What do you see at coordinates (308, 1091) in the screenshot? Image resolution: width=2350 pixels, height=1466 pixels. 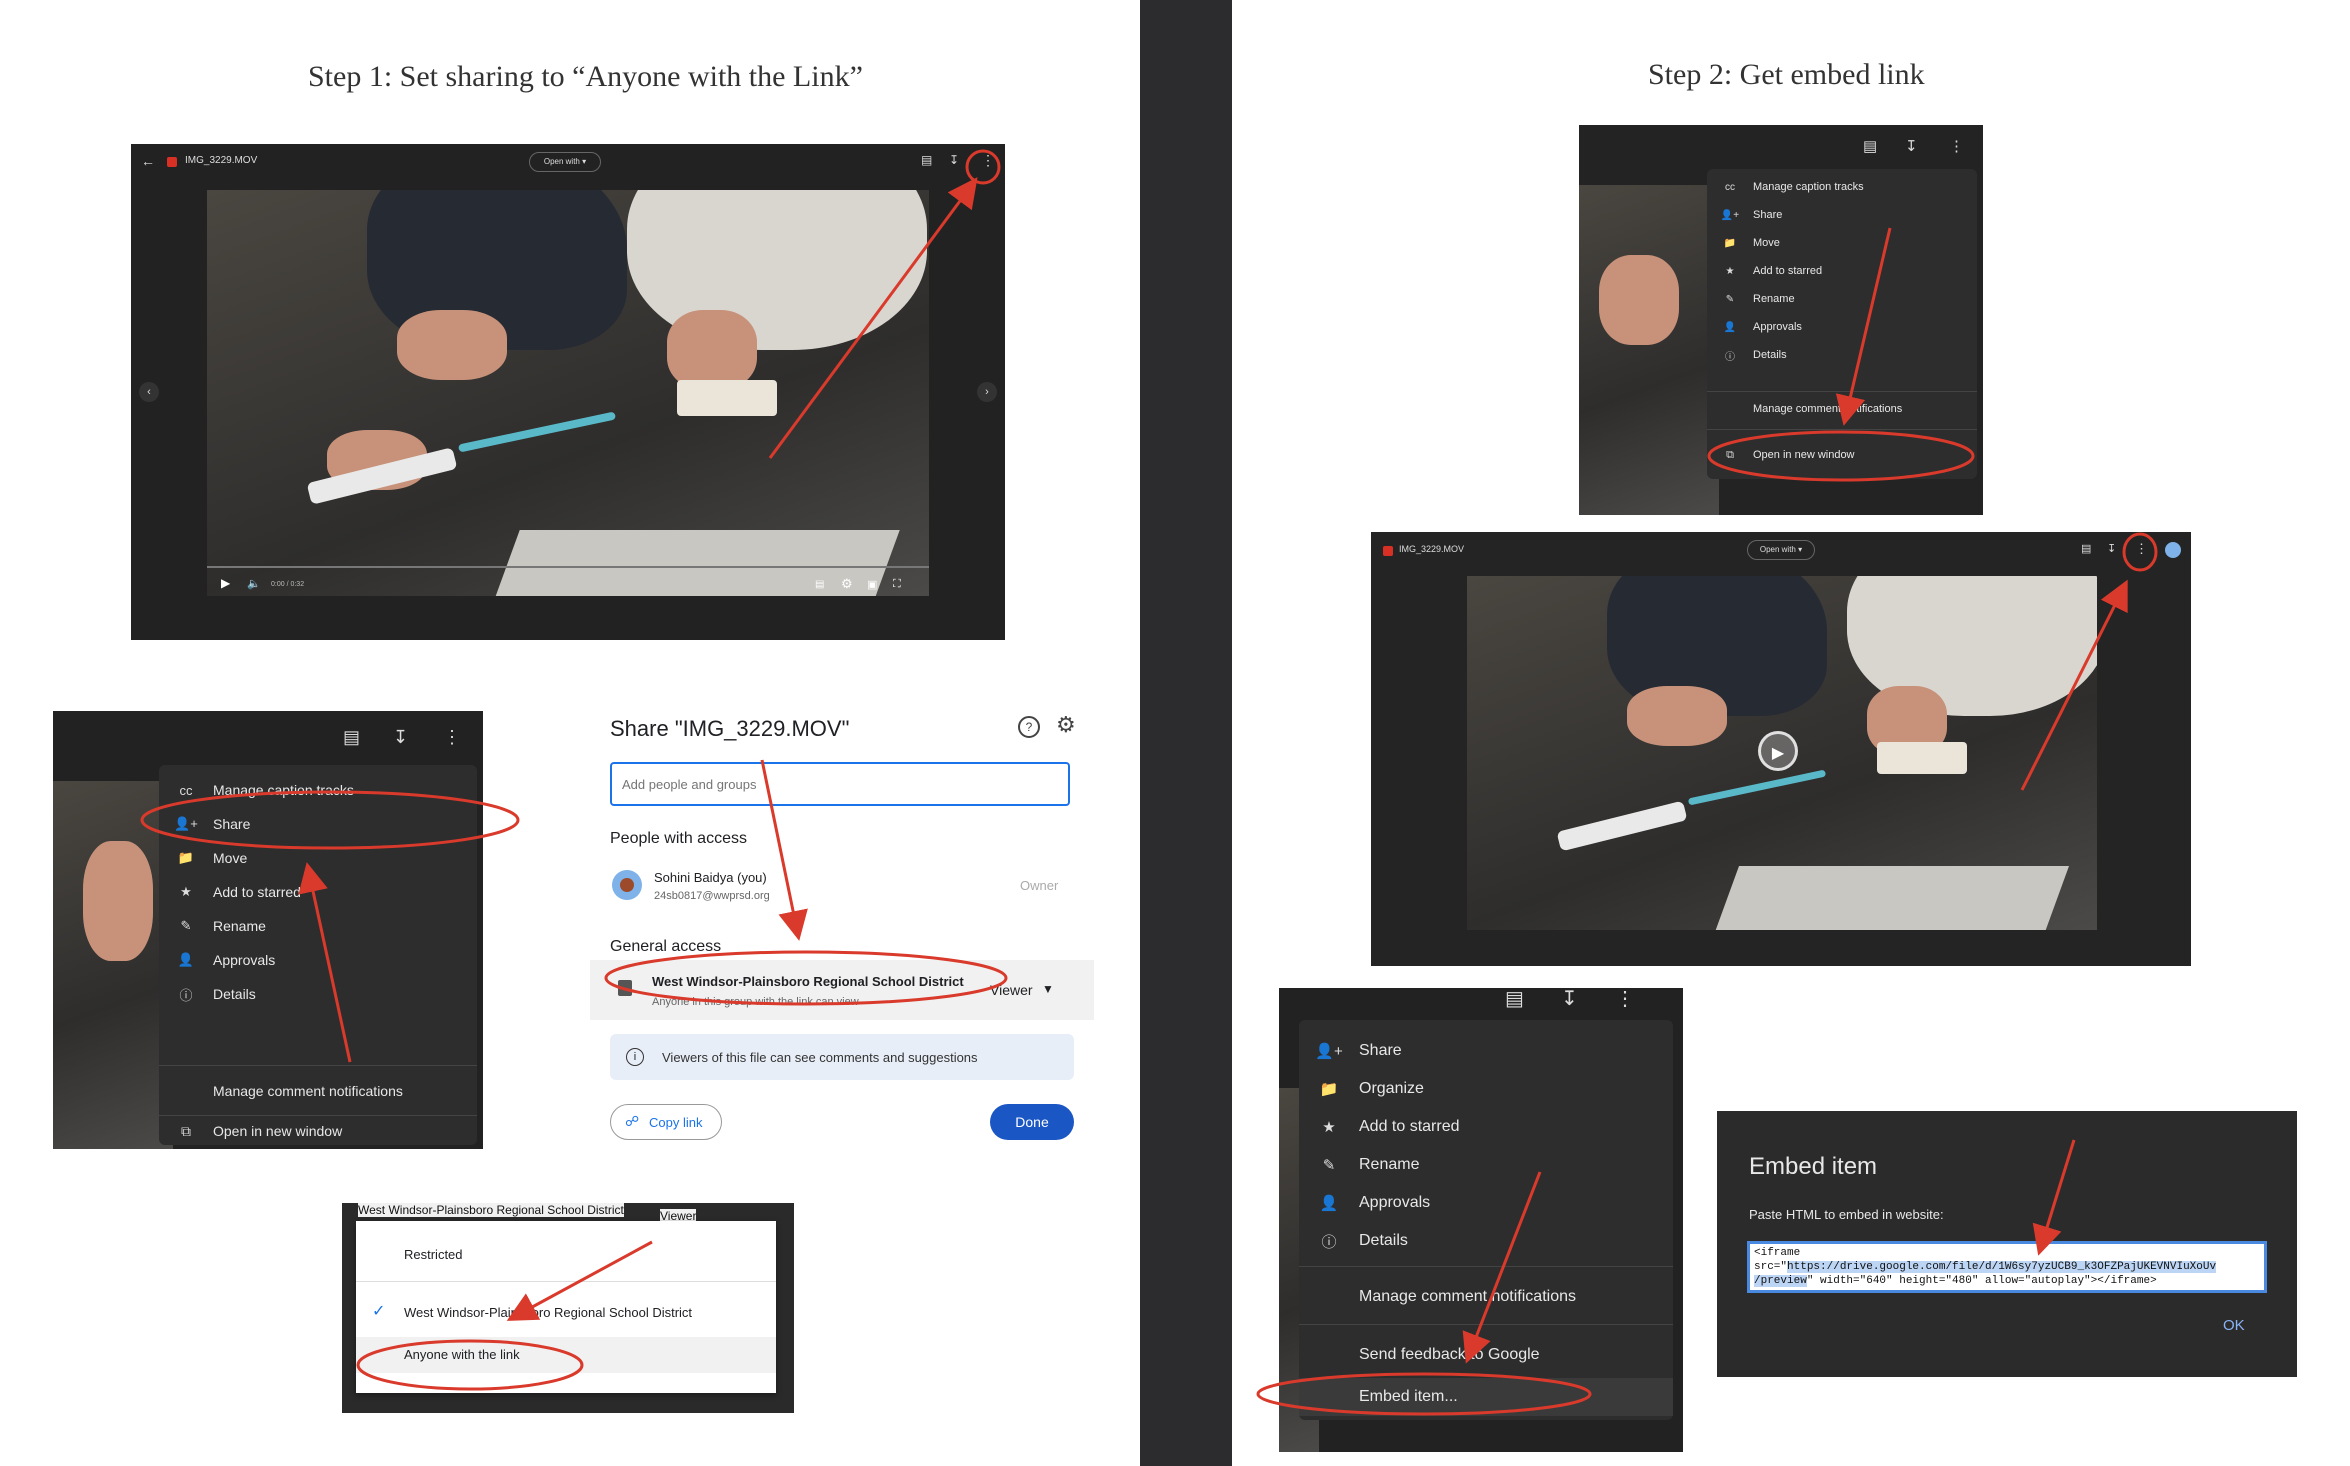 I see `menu-label: Manage comment notifications` at bounding box center [308, 1091].